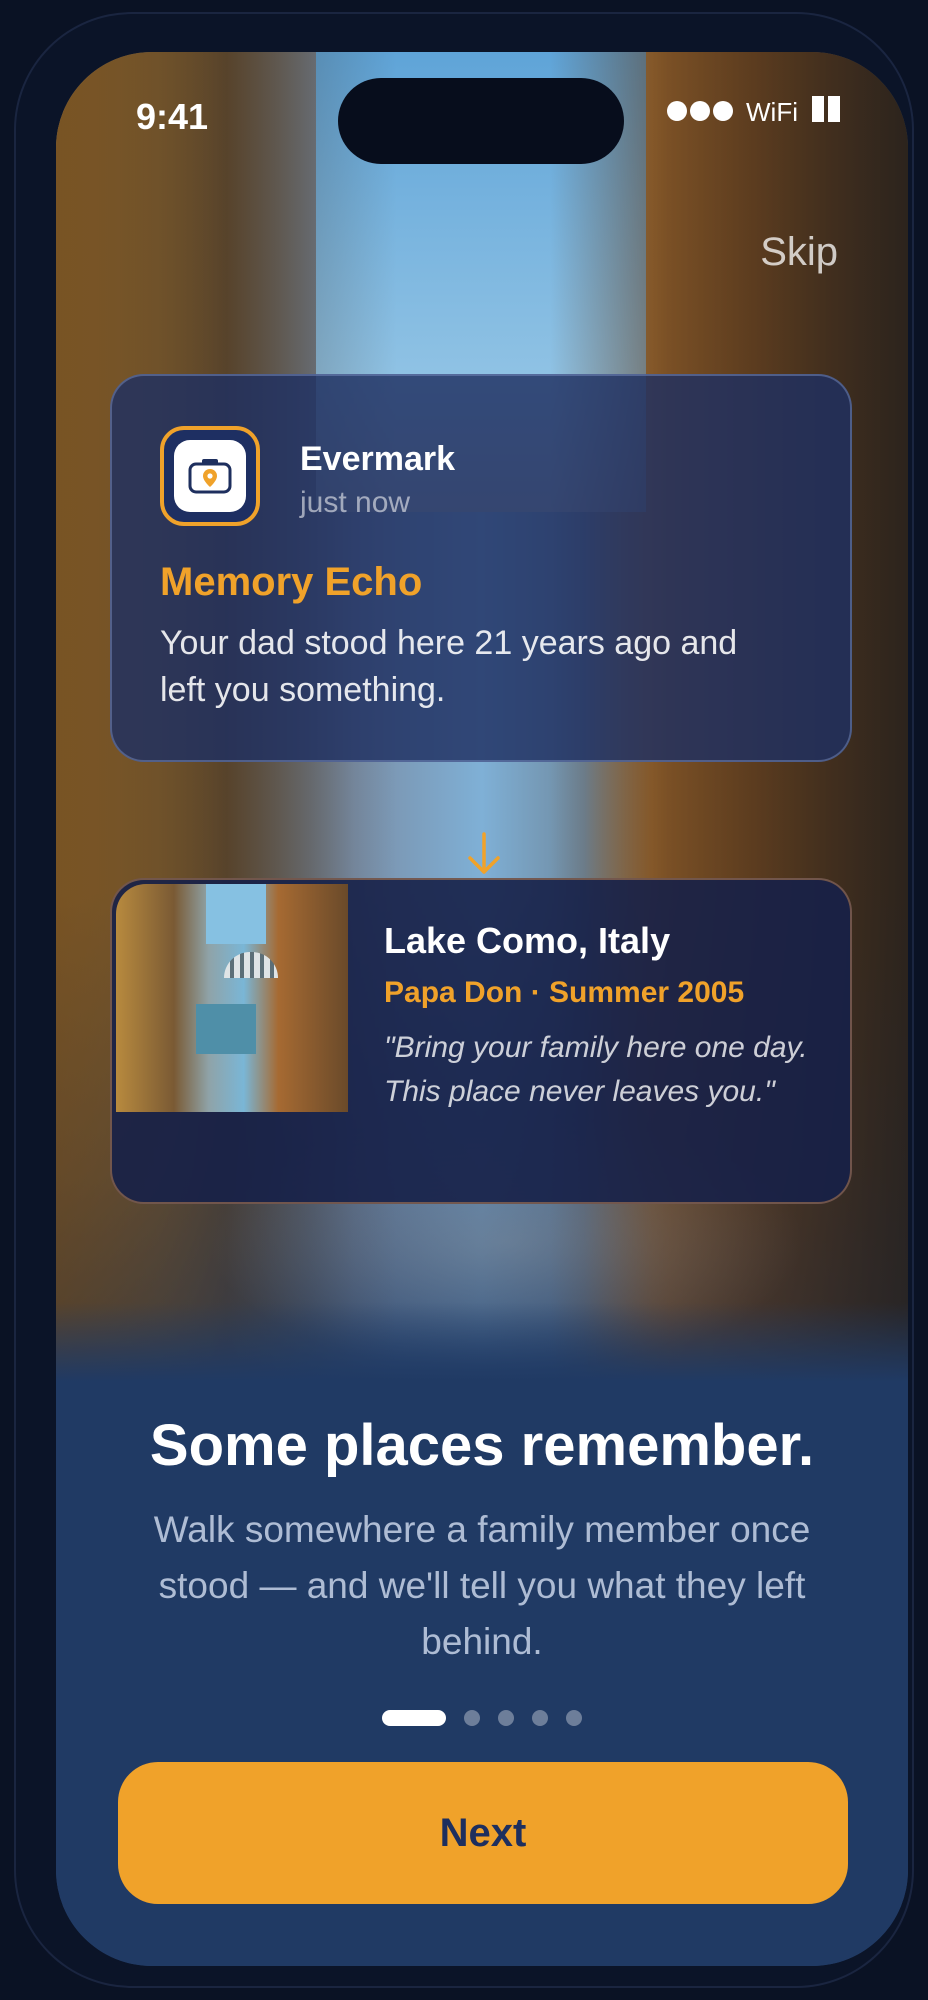 This screenshot has width=928, height=2000. I want to click on camera-pin-icon, so click(210, 476).